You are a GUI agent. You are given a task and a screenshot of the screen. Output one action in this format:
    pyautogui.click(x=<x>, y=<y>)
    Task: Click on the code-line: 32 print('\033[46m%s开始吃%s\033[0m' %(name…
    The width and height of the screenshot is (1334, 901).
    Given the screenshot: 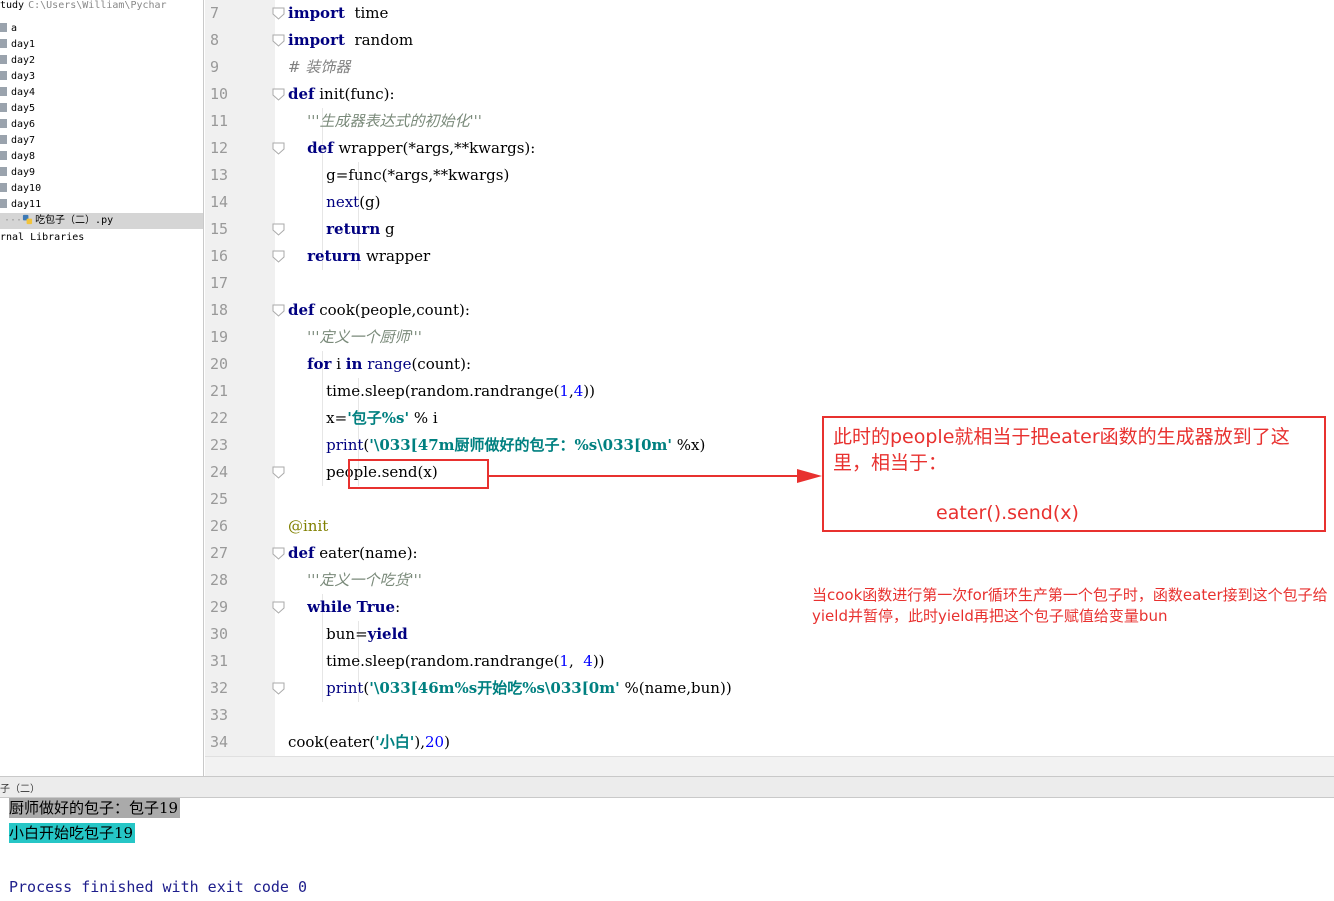 What is the action you would take?
    pyautogui.click(x=769, y=688)
    